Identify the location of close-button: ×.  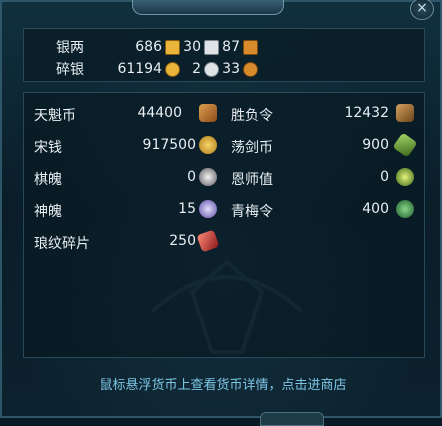
(422, 10).